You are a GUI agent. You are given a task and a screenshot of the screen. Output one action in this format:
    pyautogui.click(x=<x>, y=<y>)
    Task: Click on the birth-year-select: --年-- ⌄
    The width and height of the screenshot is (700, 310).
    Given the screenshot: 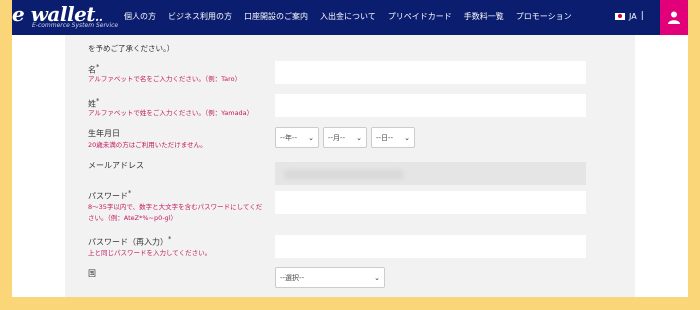 What is the action you would take?
    pyautogui.click(x=297, y=137)
    